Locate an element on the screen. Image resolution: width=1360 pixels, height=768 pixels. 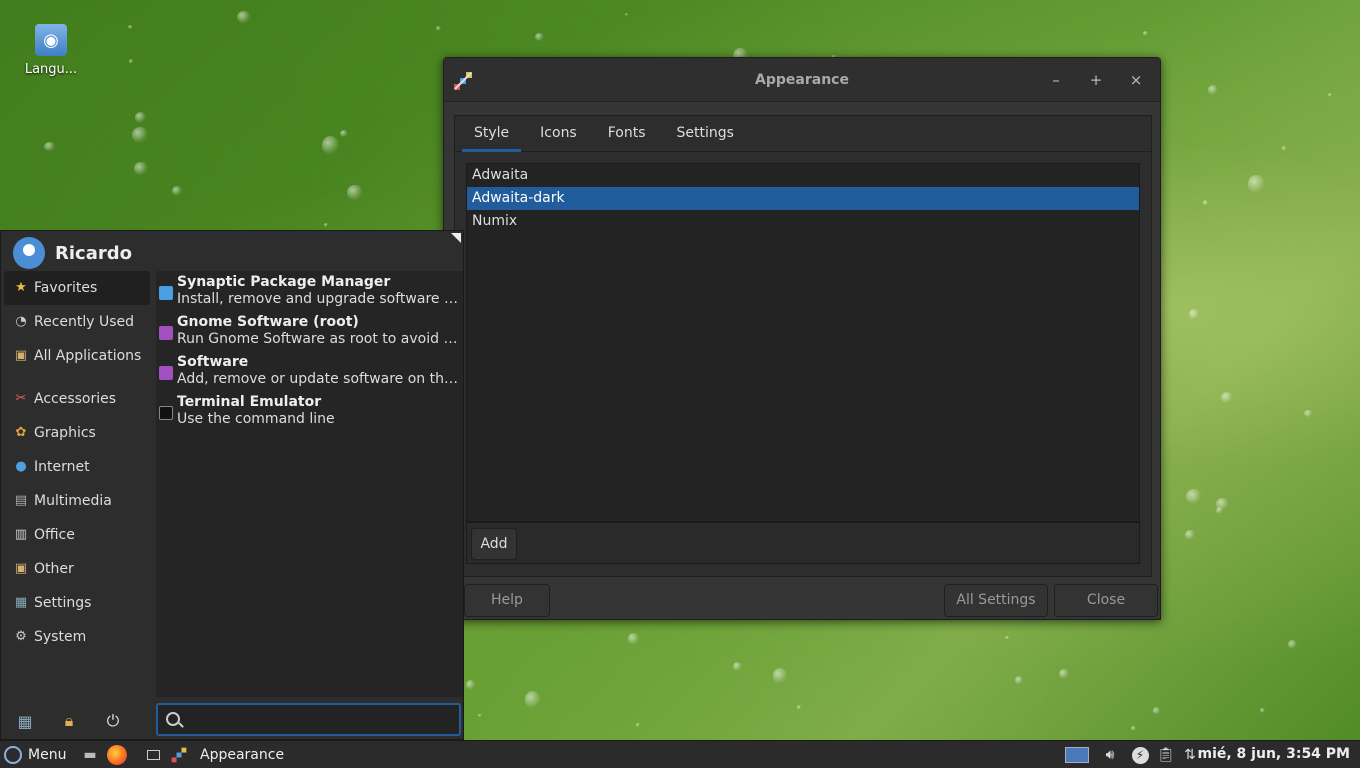
menu-button-label: Menu is located at coordinates (47, 754).